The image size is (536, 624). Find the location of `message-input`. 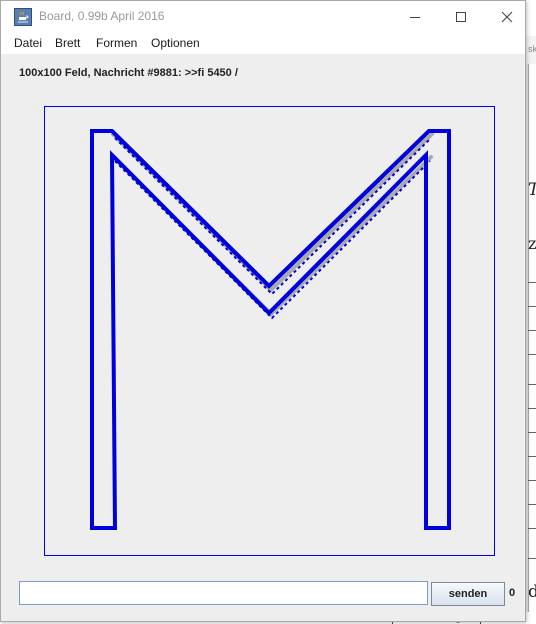

message-input is located at coordinates (223, 593).